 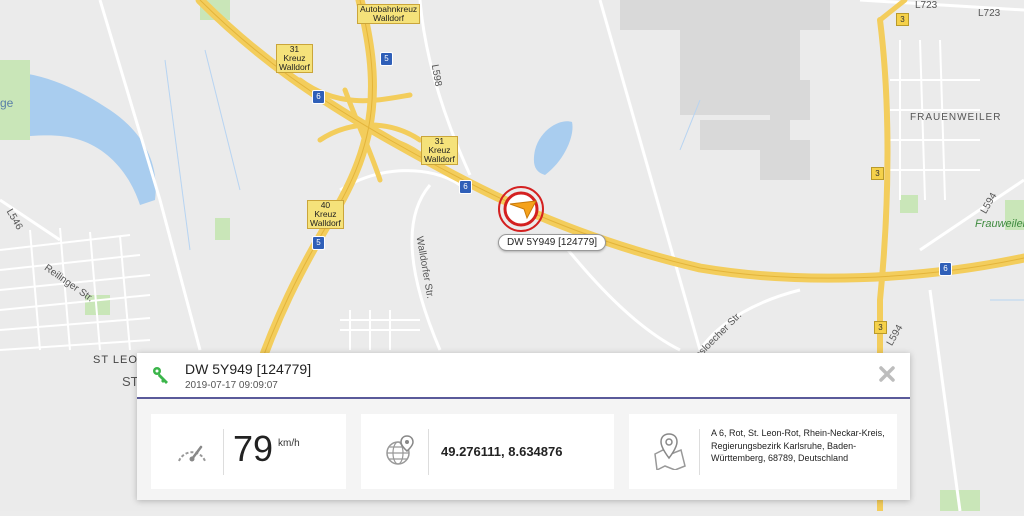 I want to click on timestamp: 2019-07-17 09:09:07, so click(x=231, y=385).